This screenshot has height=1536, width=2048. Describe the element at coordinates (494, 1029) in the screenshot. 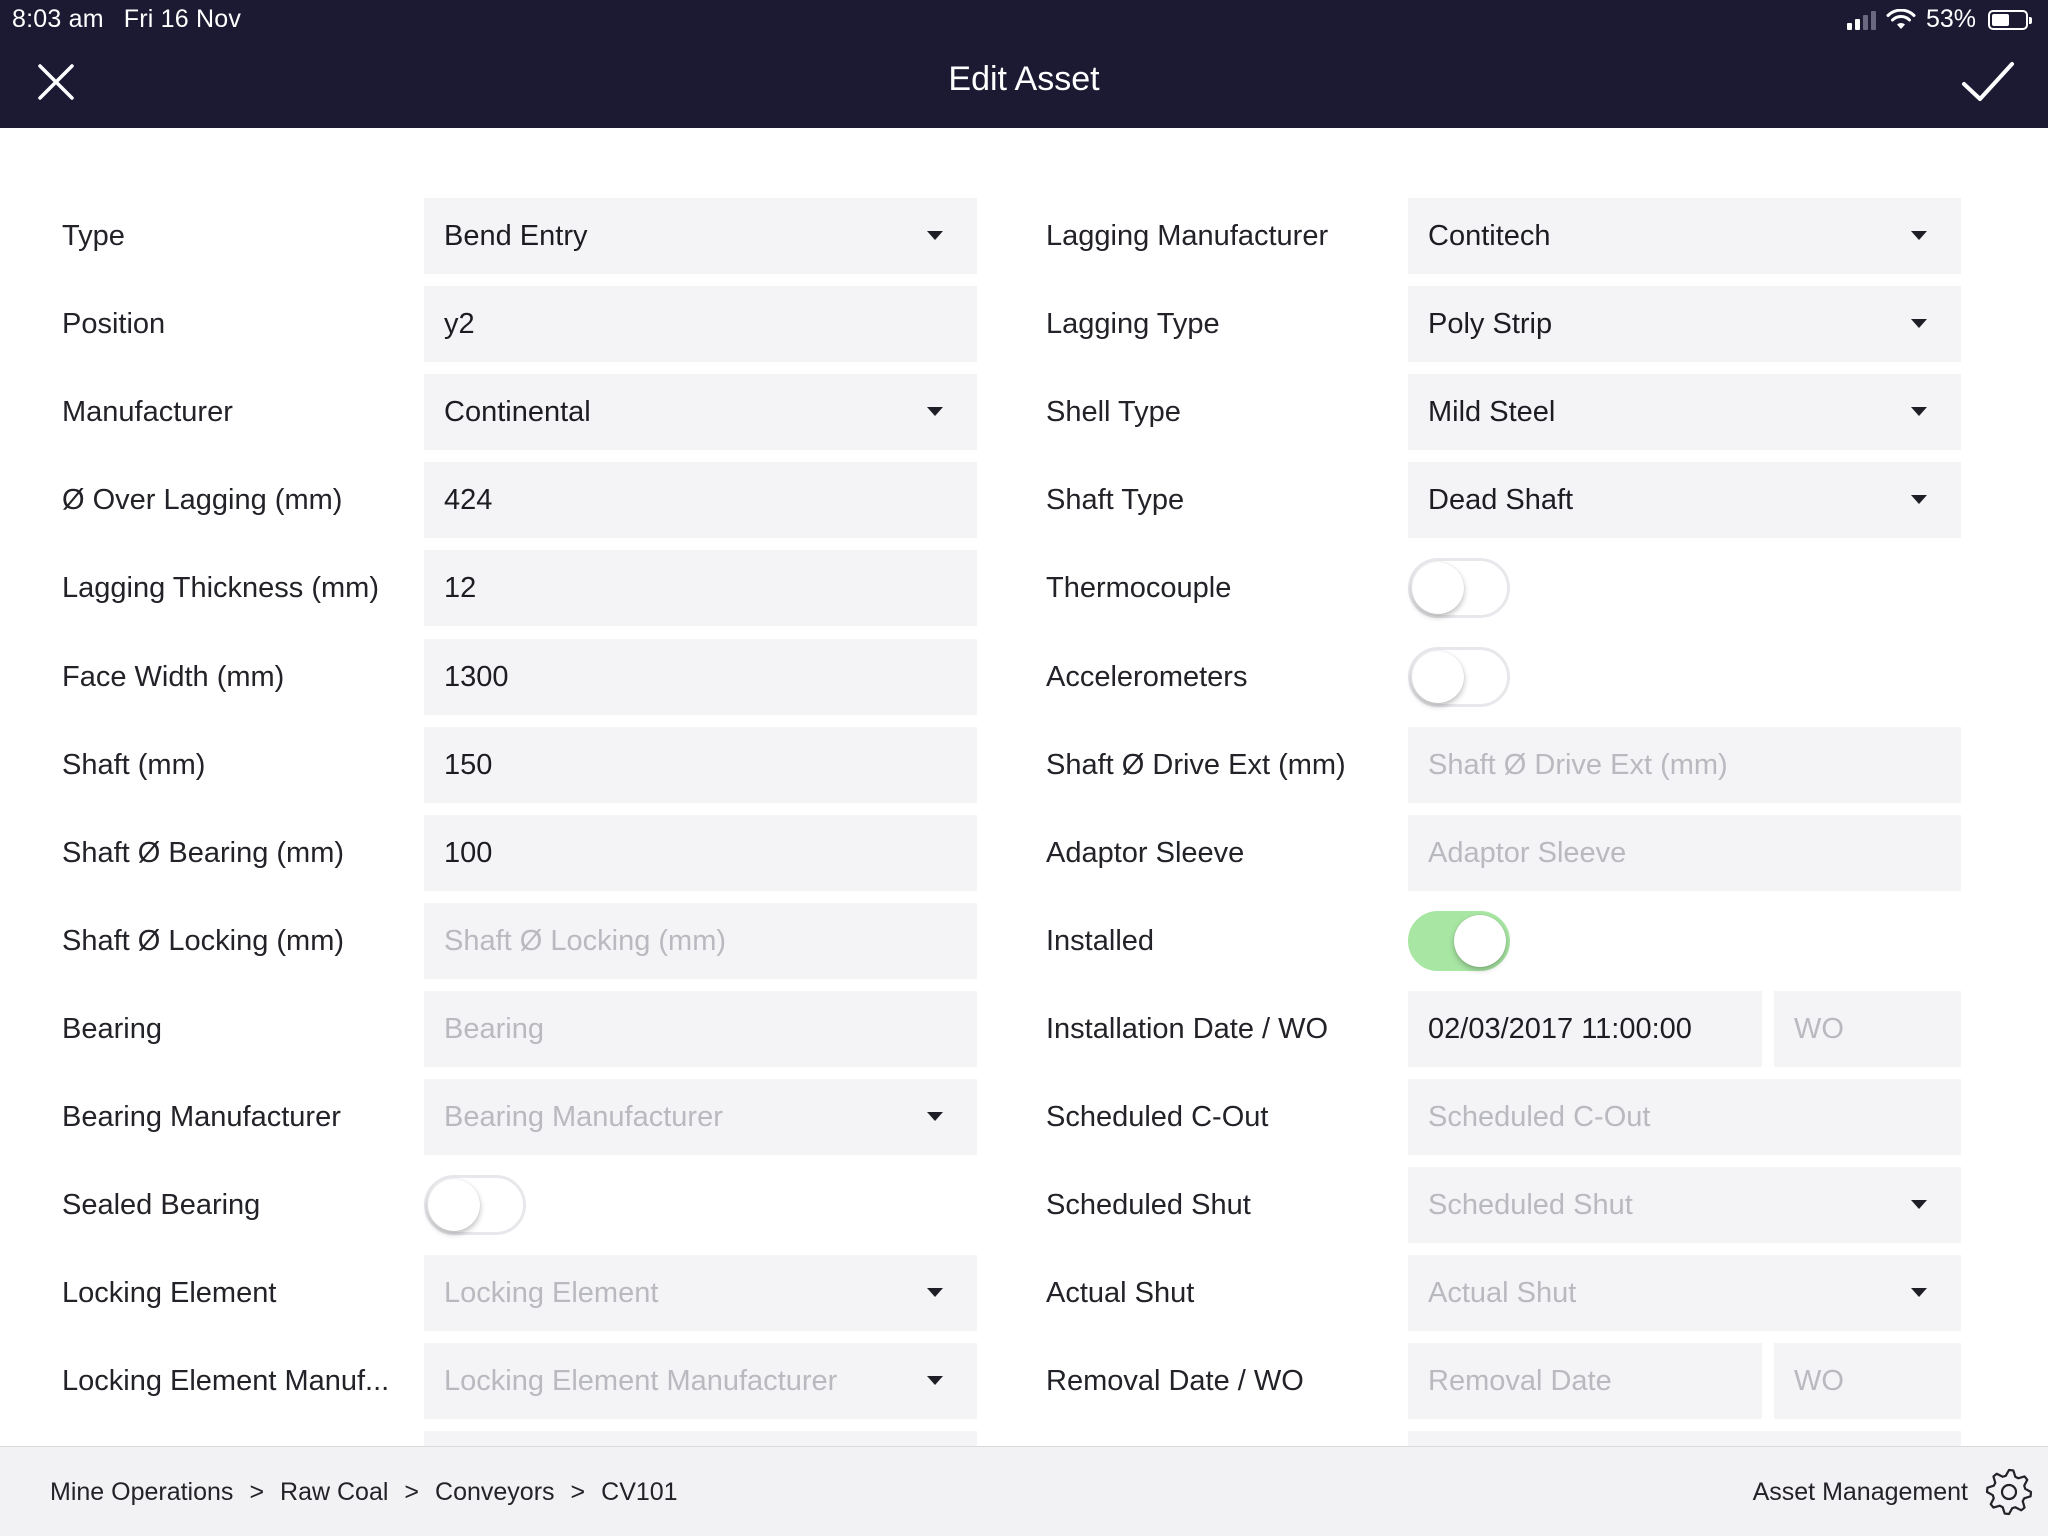

I see `field-placeholder: Bearing` at that location.